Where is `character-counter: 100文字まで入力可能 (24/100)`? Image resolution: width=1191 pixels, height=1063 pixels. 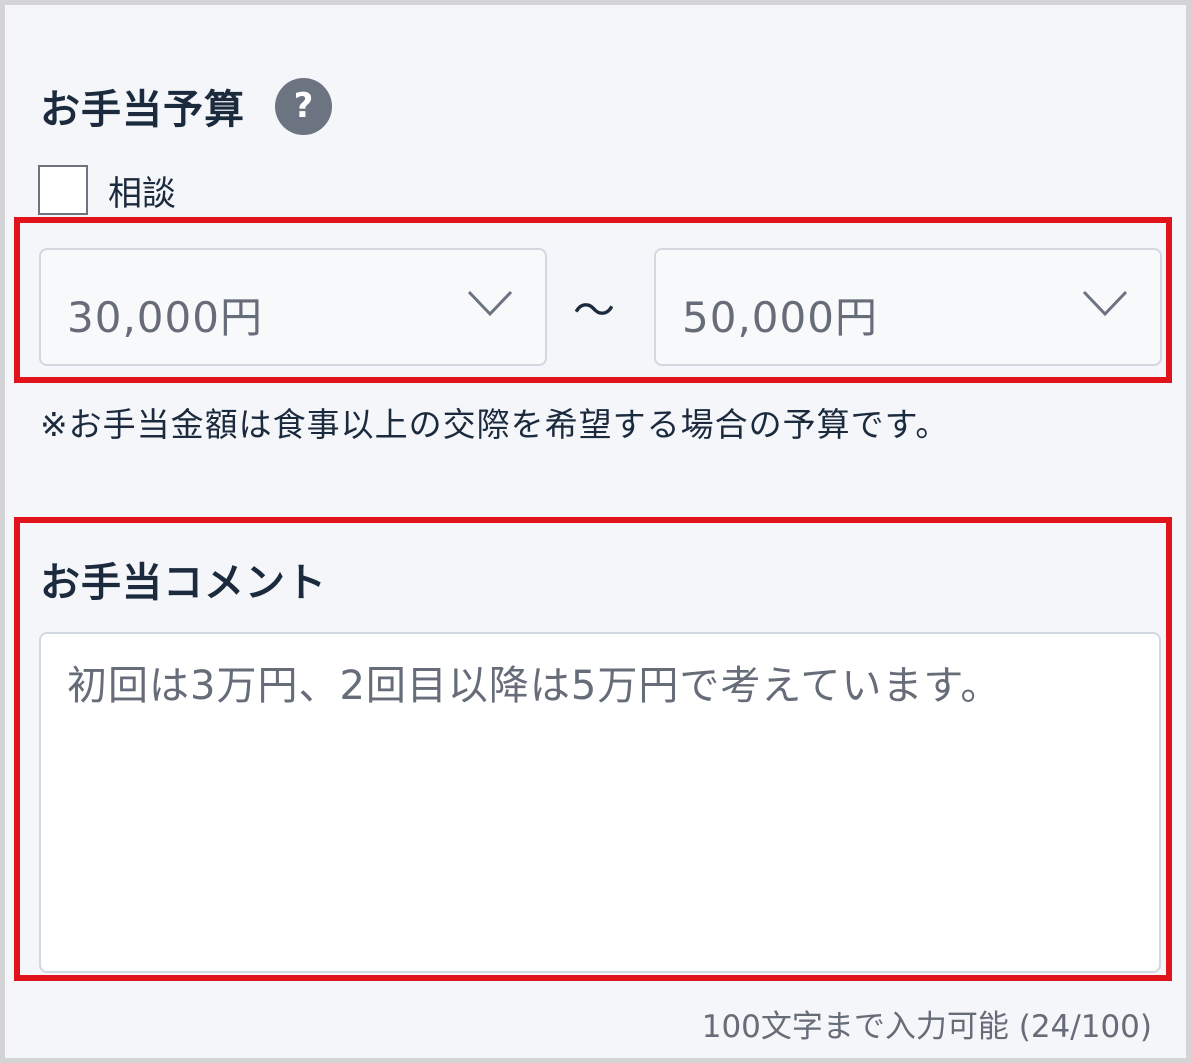
character-counter: 100文字まで入力可能 (24/100) is located at coordinates (926, 1027).